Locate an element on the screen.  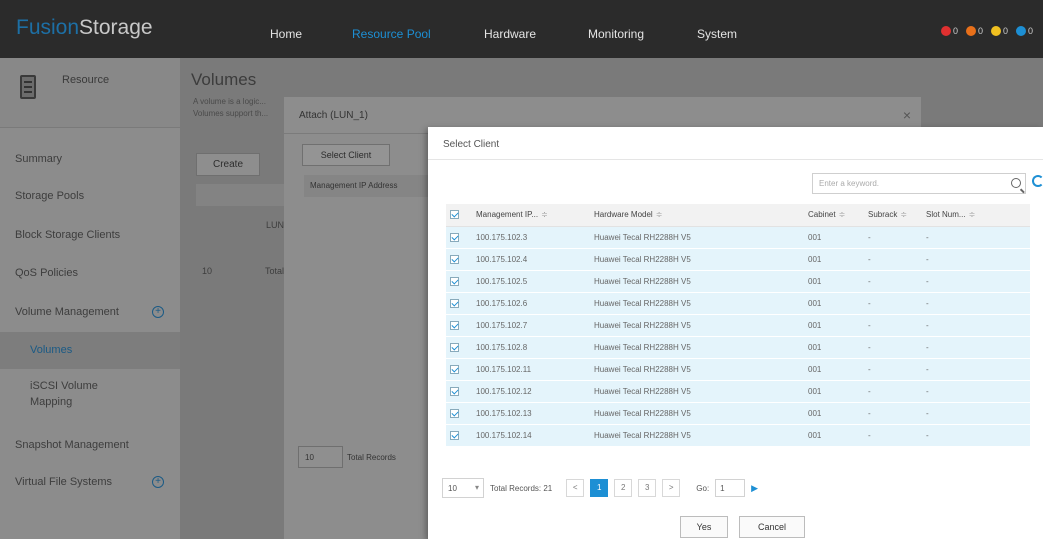
go-page-input: 1 is located at coordinates (730, 488).